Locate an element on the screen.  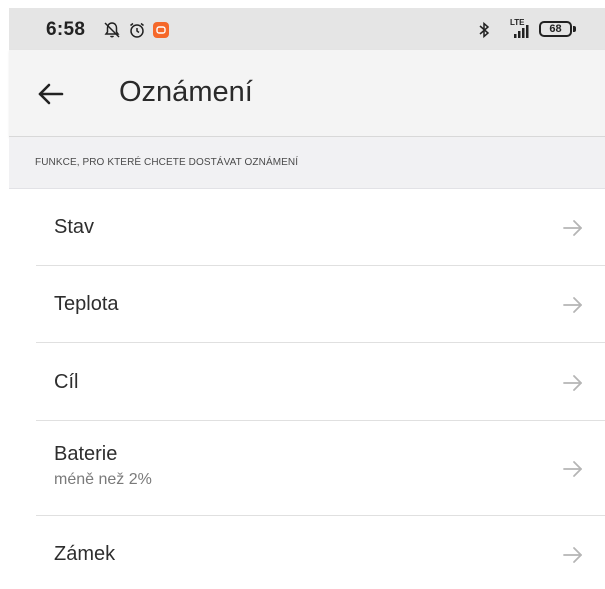
status-bar: 6:58 LTE 68 is located at coordinates (307, 29).